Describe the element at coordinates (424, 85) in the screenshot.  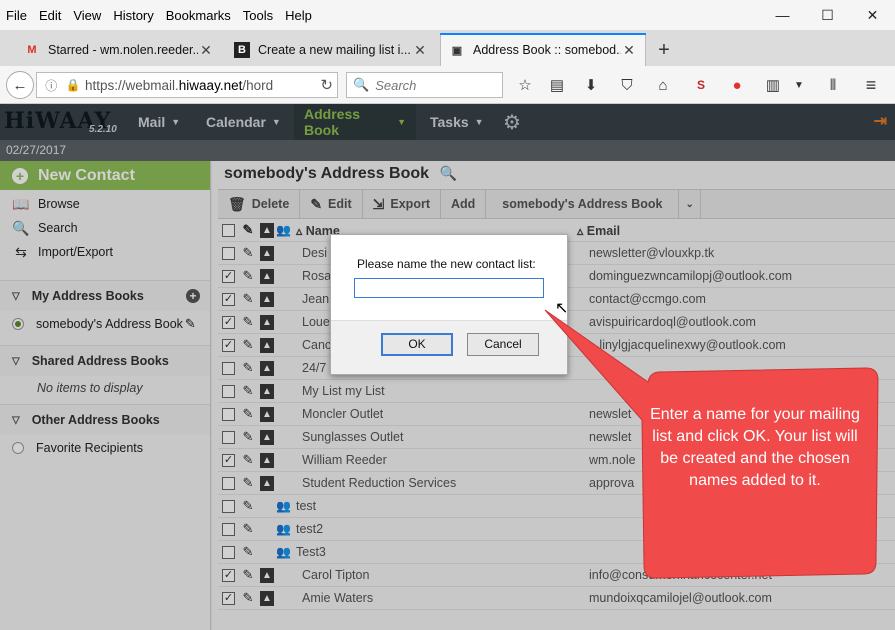
I see `search-input: 🔍 Search` at that location.